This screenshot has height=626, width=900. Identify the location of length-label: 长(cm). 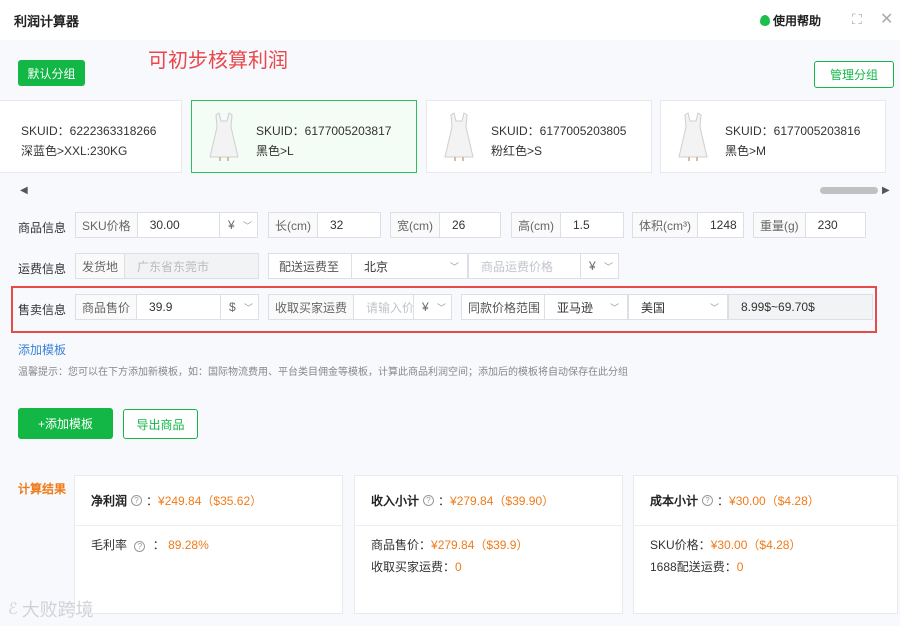
(293, 225).